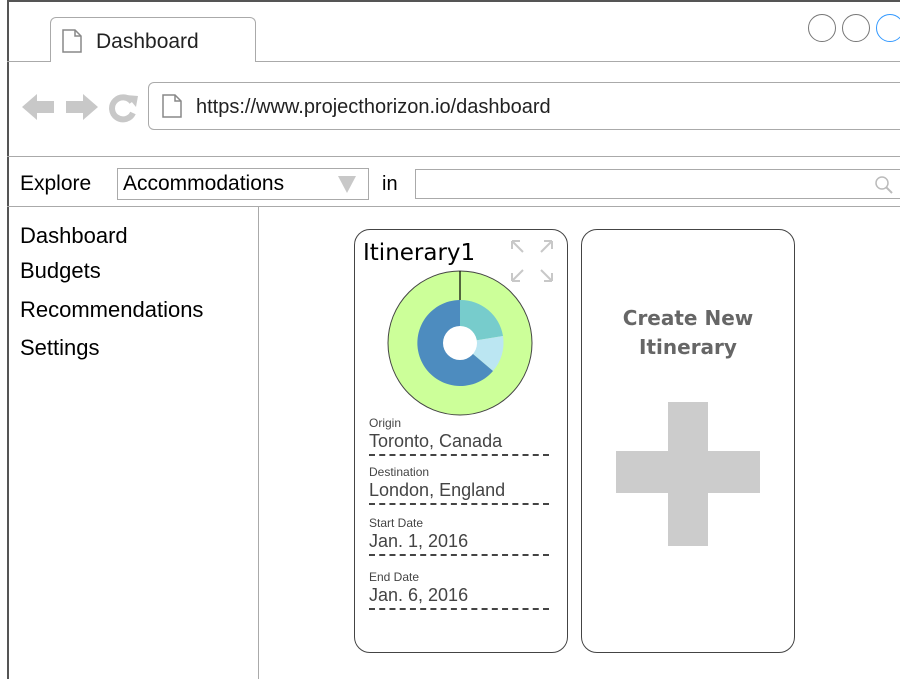 This screenshot has width=900, height=679. Describe the element at coordinates (385, 423) in the screenshot. I see `origin-label: Origin` at that location.